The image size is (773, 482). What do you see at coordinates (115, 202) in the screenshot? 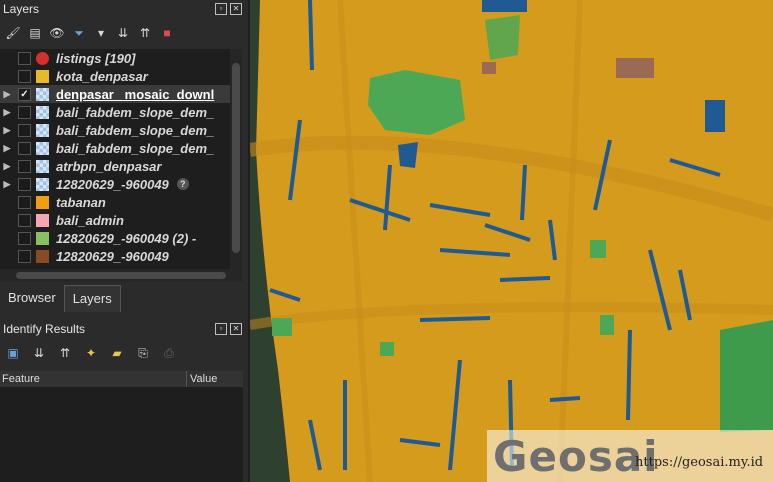
I see `layer-row: tabanan` at bounding box center [115, 202].